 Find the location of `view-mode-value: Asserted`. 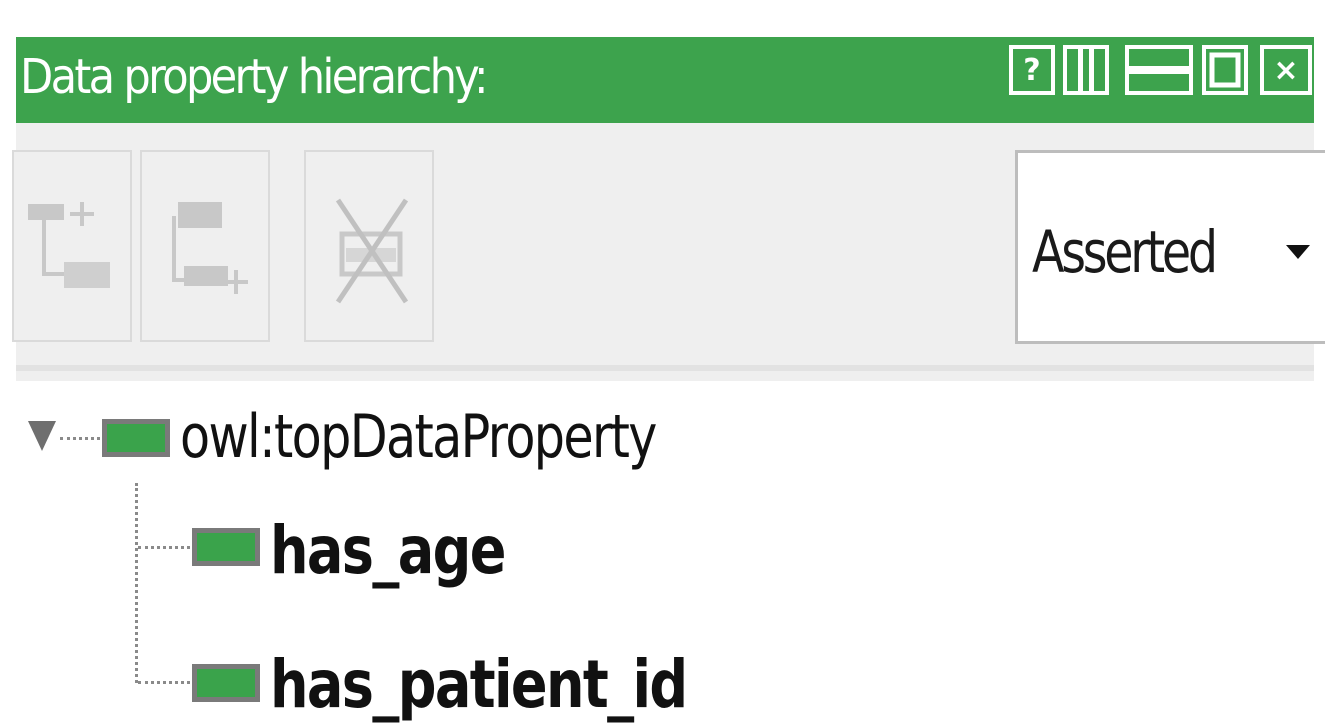

view-mode-value: Asserted is located at coordinates (1125, 252).